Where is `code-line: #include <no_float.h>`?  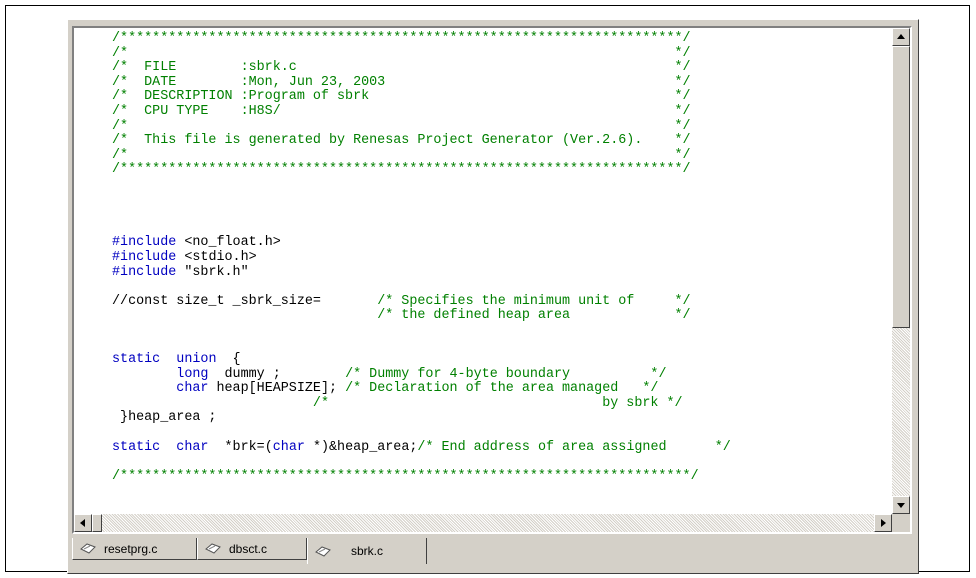
code-line: #include <no_float.h> is located at coordinates (421, 243).